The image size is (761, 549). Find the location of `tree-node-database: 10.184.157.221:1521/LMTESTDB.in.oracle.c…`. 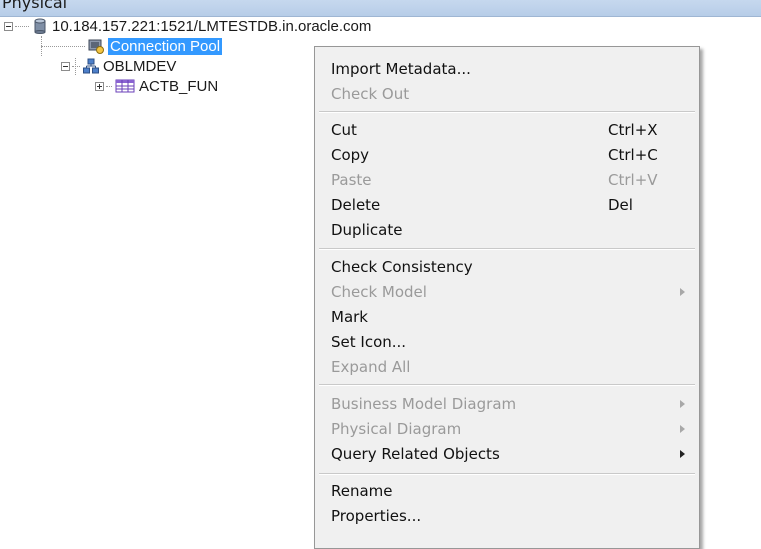

tree-node-database: 10.184.157.221:1521/LMTESTDB.in.oracle.c… is located at coordinates (187, 26).